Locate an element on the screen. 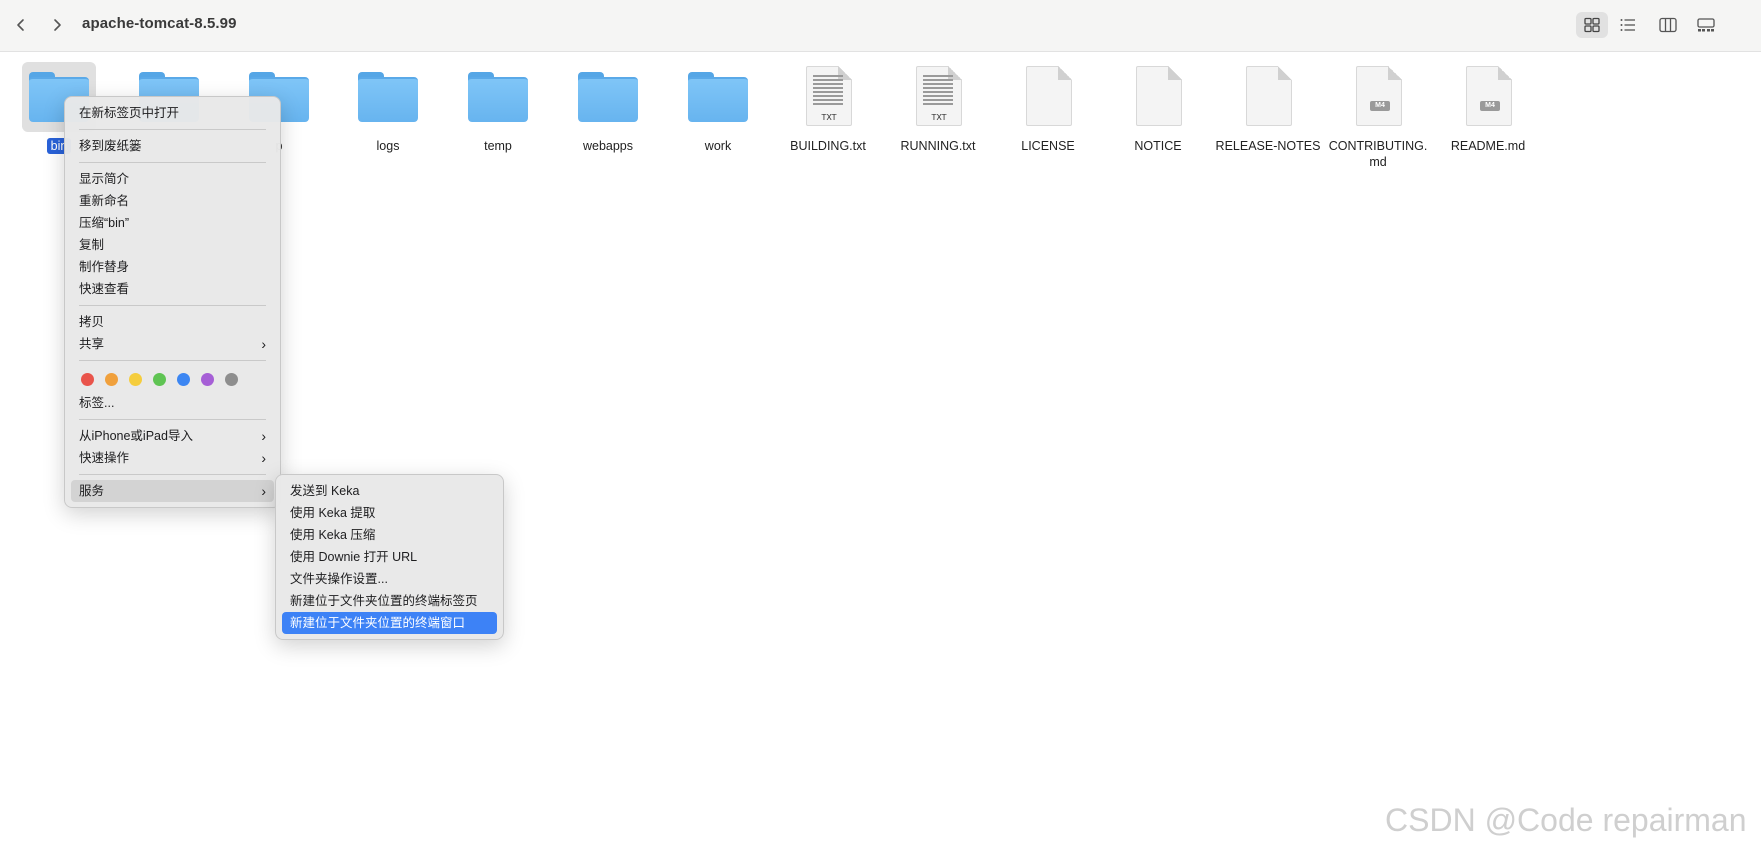 The image size is (1761, 850). item-label: work is located at coordinates (718, 146).